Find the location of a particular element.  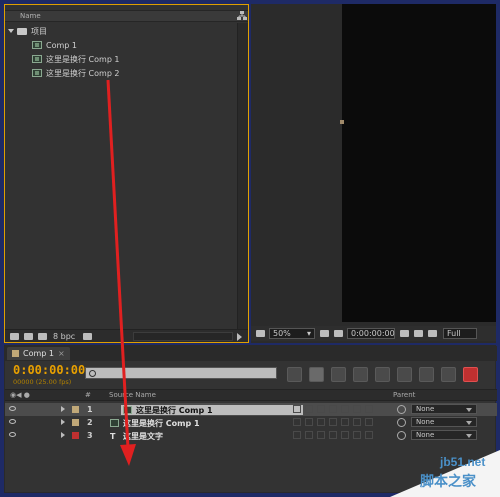

project-item-comp: 这里是换行 Comp 1 is located at coordinates (120, 59).